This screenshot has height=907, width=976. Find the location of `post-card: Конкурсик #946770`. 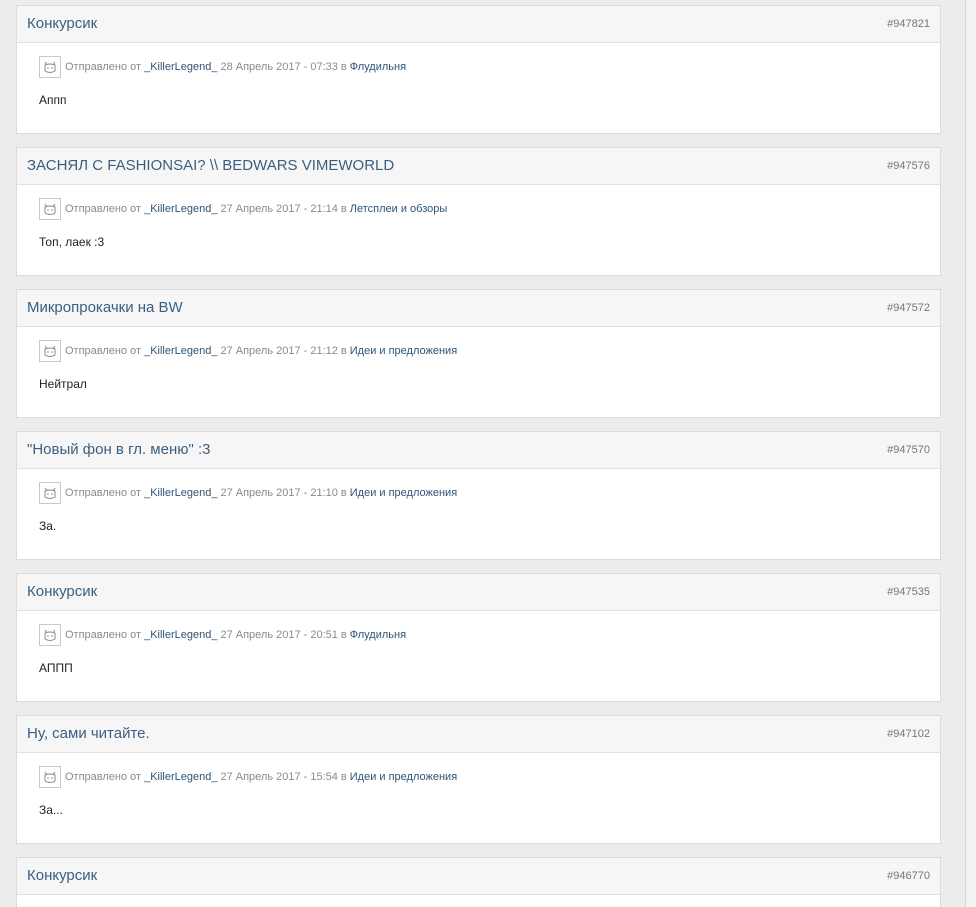

post-card: Конкурсик #946770 is located at coordinates (478, 882).